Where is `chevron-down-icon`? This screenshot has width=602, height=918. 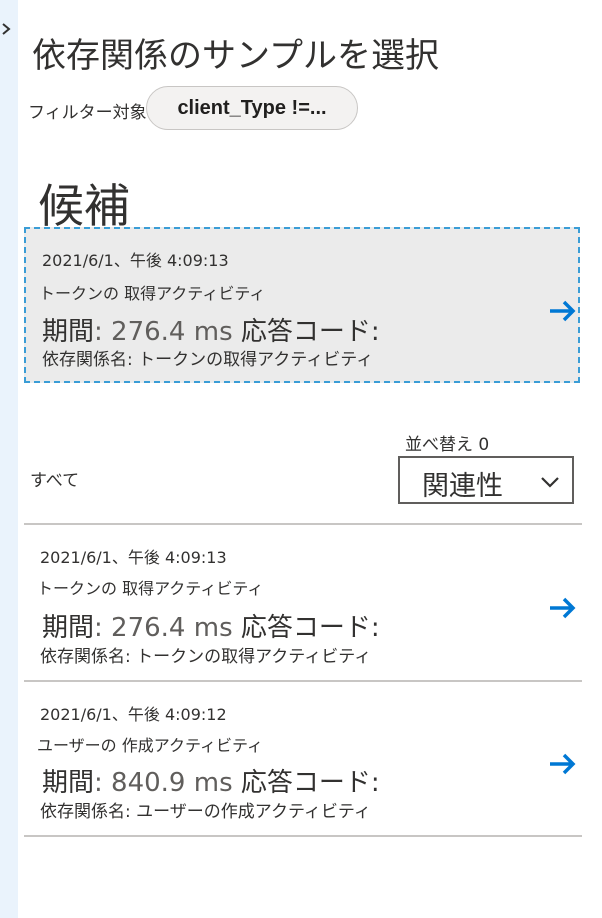 chevron-down-icon is located at coordinates (550, 483).